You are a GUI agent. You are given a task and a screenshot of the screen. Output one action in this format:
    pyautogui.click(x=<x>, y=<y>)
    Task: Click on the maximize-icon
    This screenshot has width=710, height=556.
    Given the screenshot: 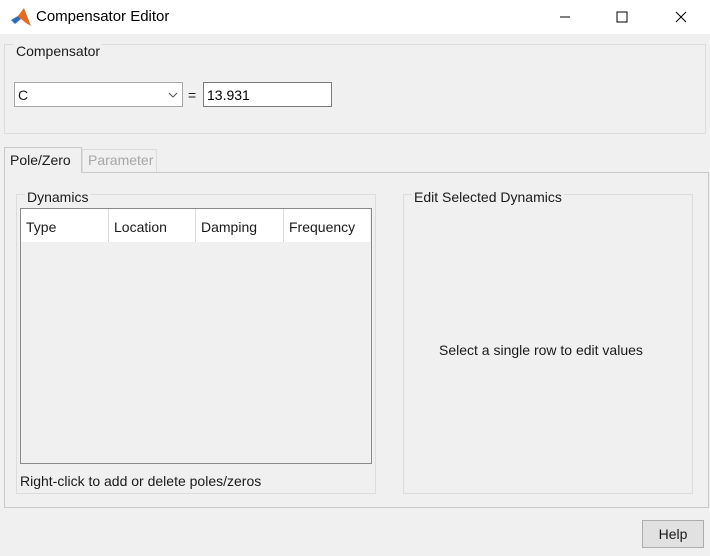 What is the action you would take?
    pyautogui.click(x=622, y=17)
    